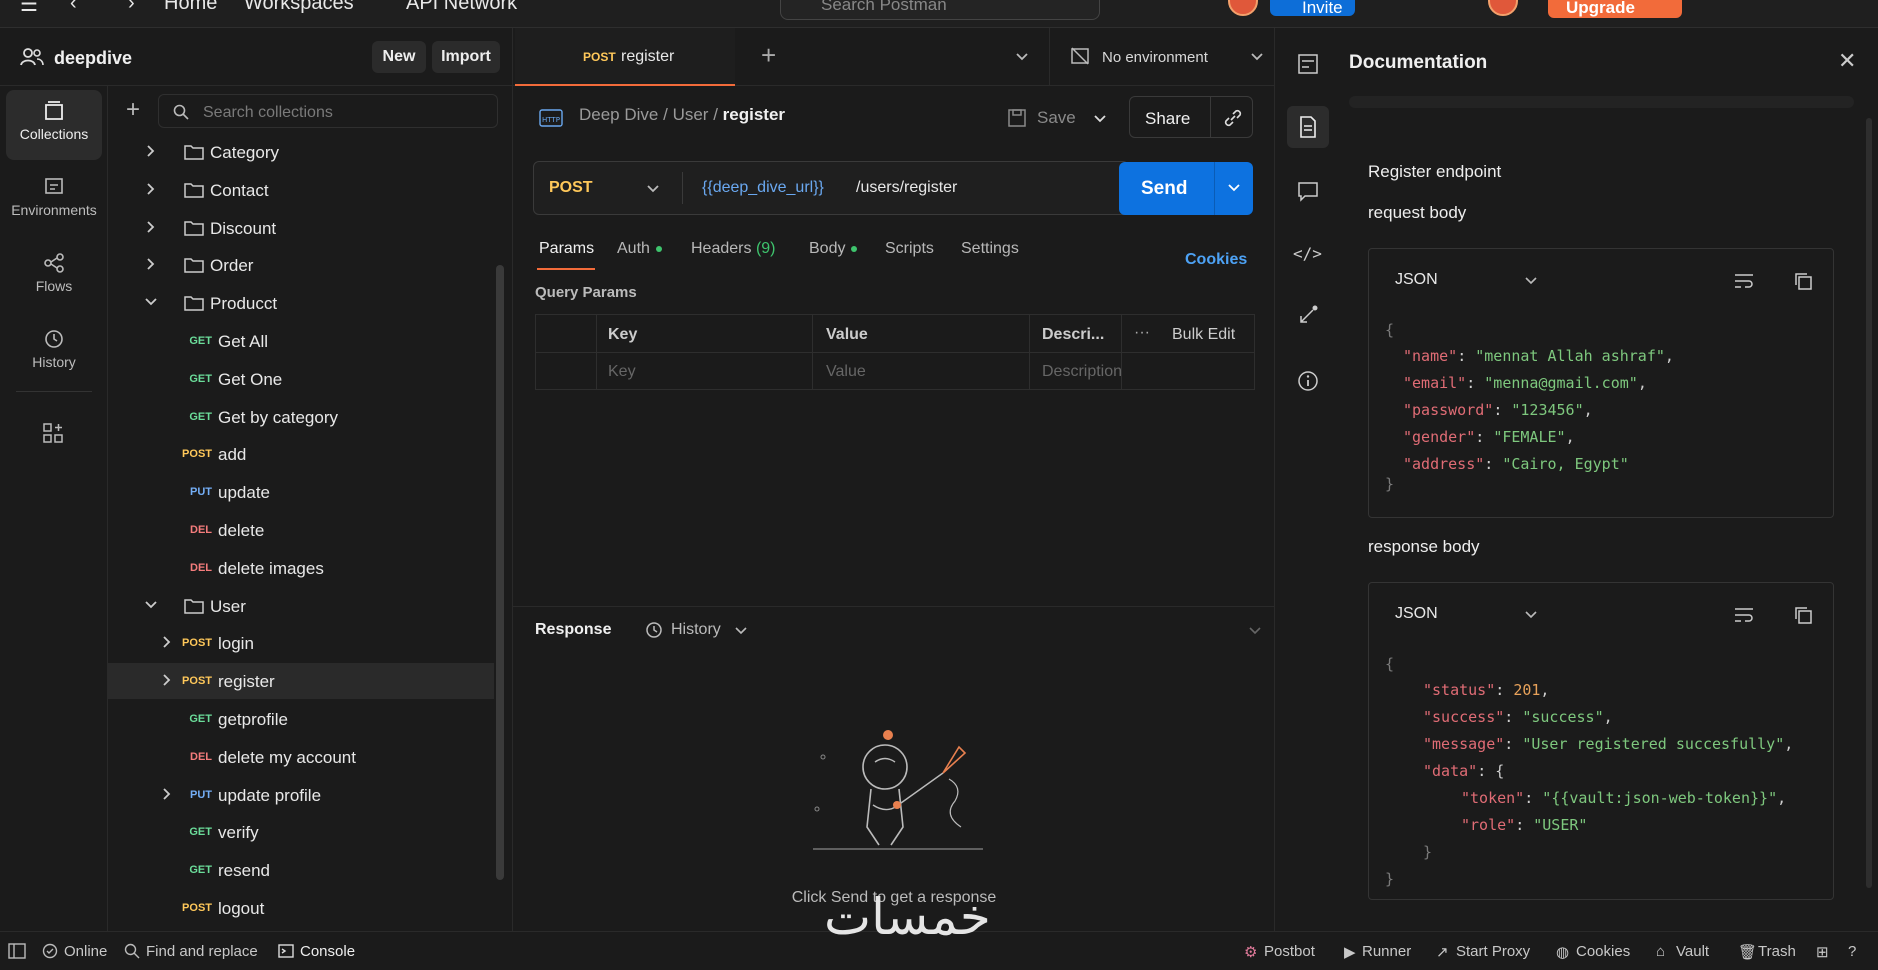 The image size is (1878, 970). I want to click on online-status: Online, so click(85, 951).